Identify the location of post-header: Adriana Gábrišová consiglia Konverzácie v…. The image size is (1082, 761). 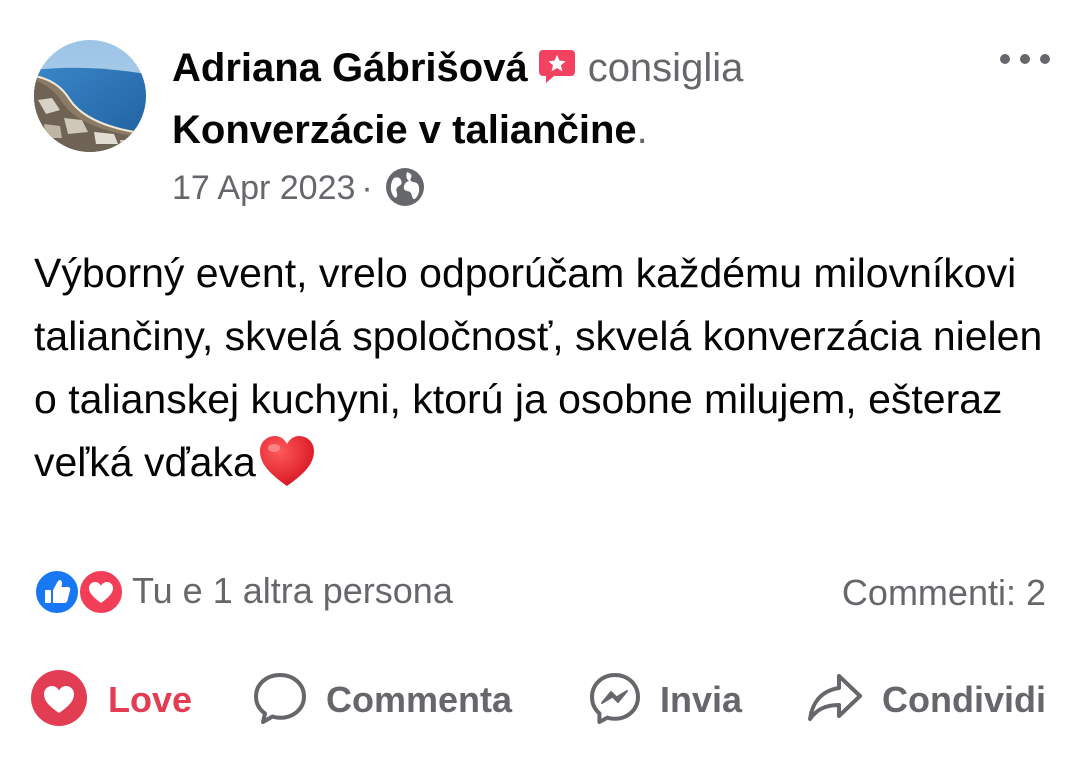
(572, 99).